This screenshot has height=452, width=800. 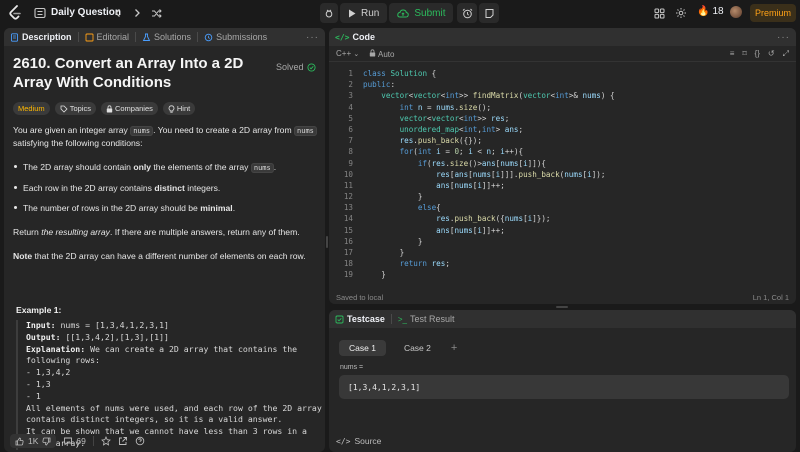 What do you see at coordinates (360, 297) in the screenshot?
I see `saved-status: Saved to local` at bounding box center [360, 297].